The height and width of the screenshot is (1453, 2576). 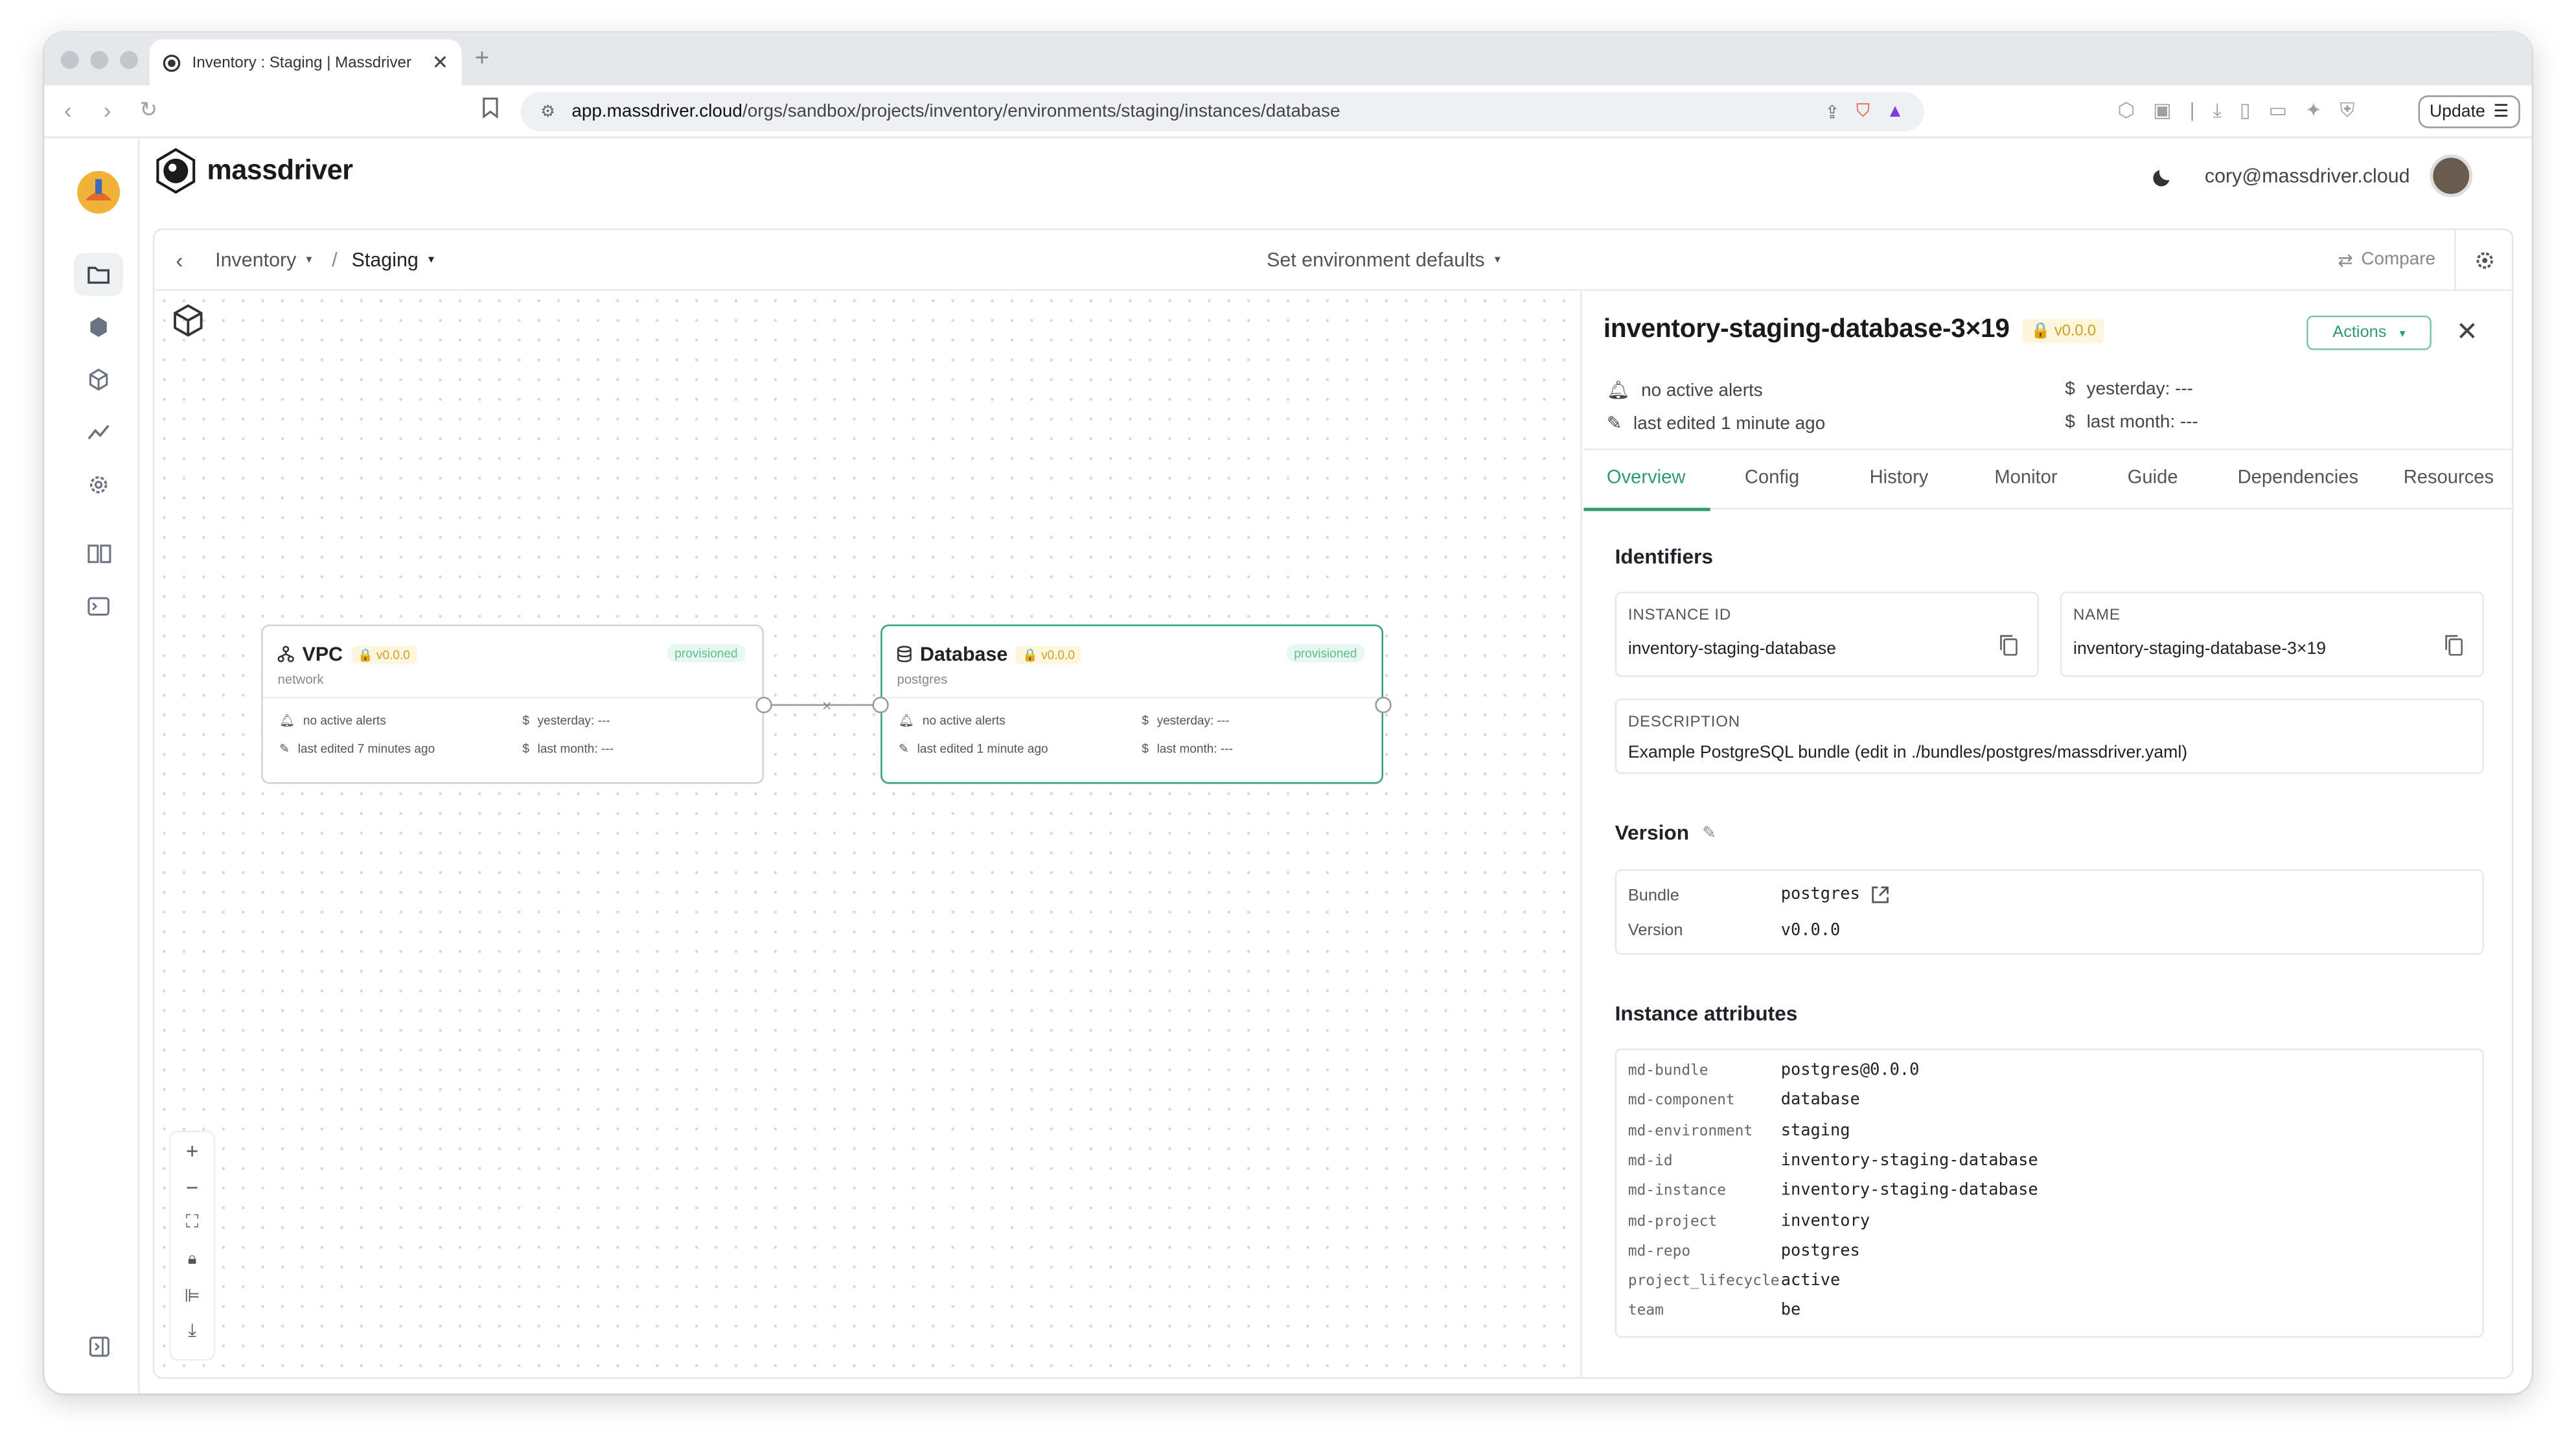 What do you see at coordinates (2298, 478) in the screenshot?
I see `tab-dependencies: Dependencies` at bounding box center [2298, 478].